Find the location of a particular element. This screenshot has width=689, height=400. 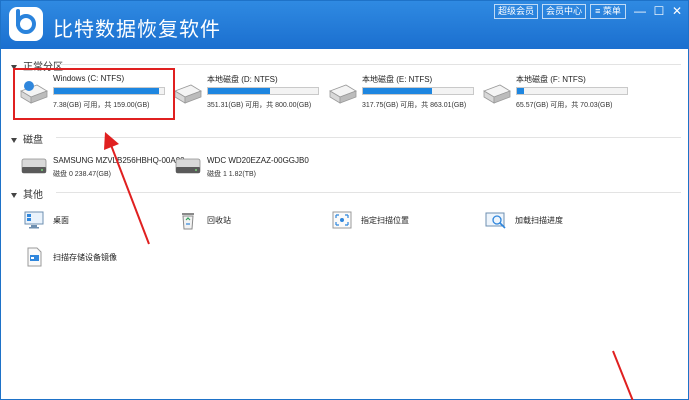

title-bar: 比特数据恢复软件 超级会员 会员中心 ≡ 菜单 — ☐ ✕ is located at coordinates (344, 25).